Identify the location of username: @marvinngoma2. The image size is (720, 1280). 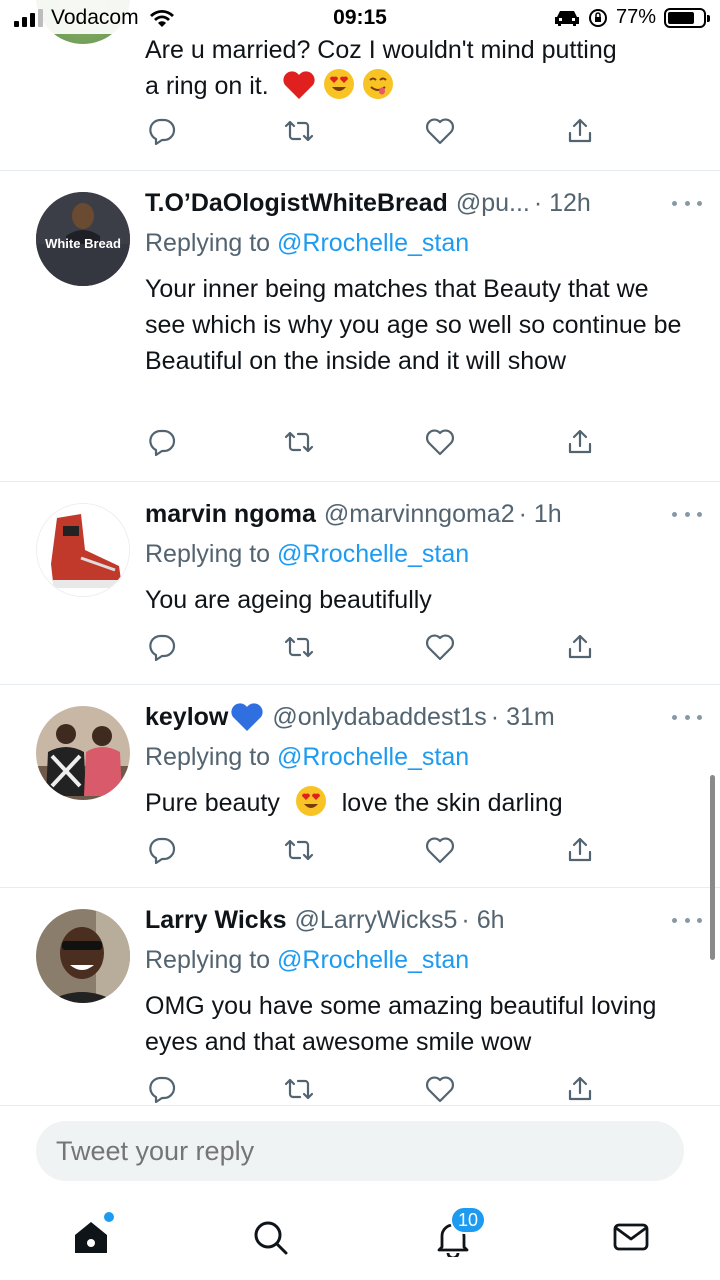
(419, 514).